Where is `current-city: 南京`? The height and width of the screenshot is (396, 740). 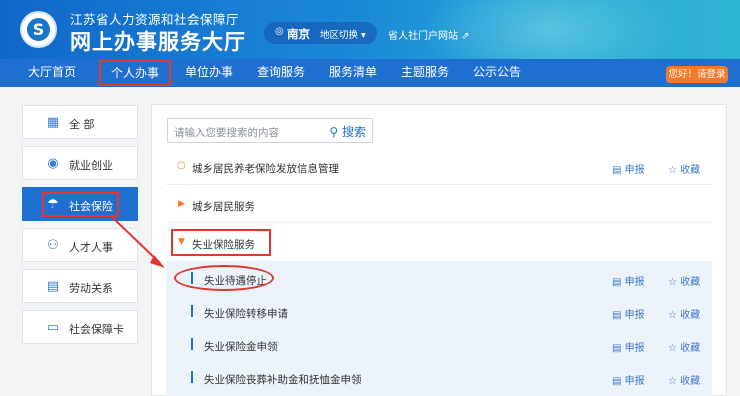
current-city: 南京 is located at coordinates (298, 34).